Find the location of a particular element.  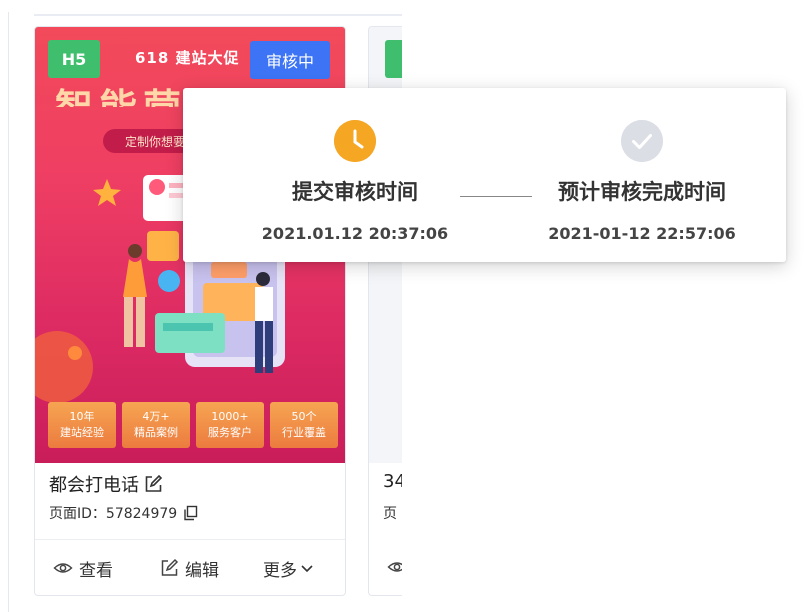

clock-icon is located at coordinates (355, 141).